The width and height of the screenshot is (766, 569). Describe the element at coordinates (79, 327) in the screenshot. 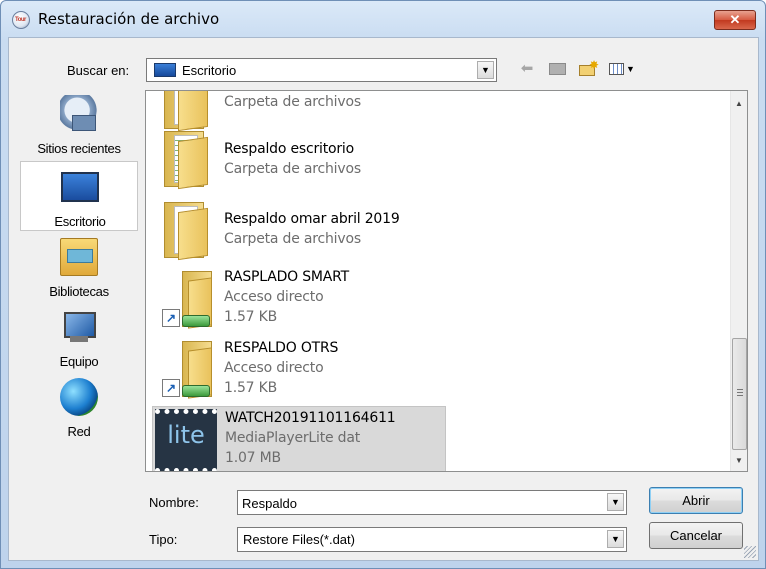

I see `computer-icon` at that location.